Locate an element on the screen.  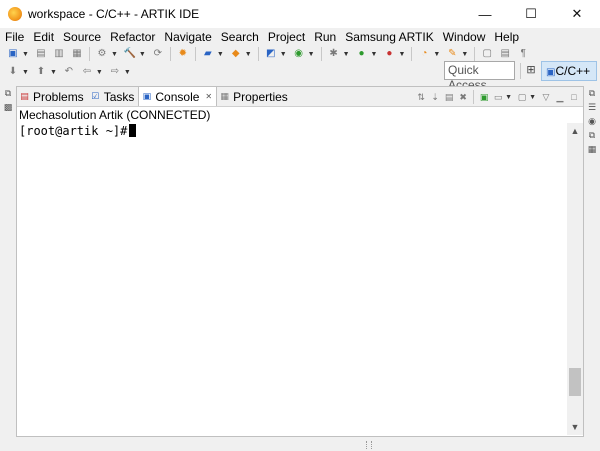
minimize-view-icon: ▁ is located at coordinates (560, 97).